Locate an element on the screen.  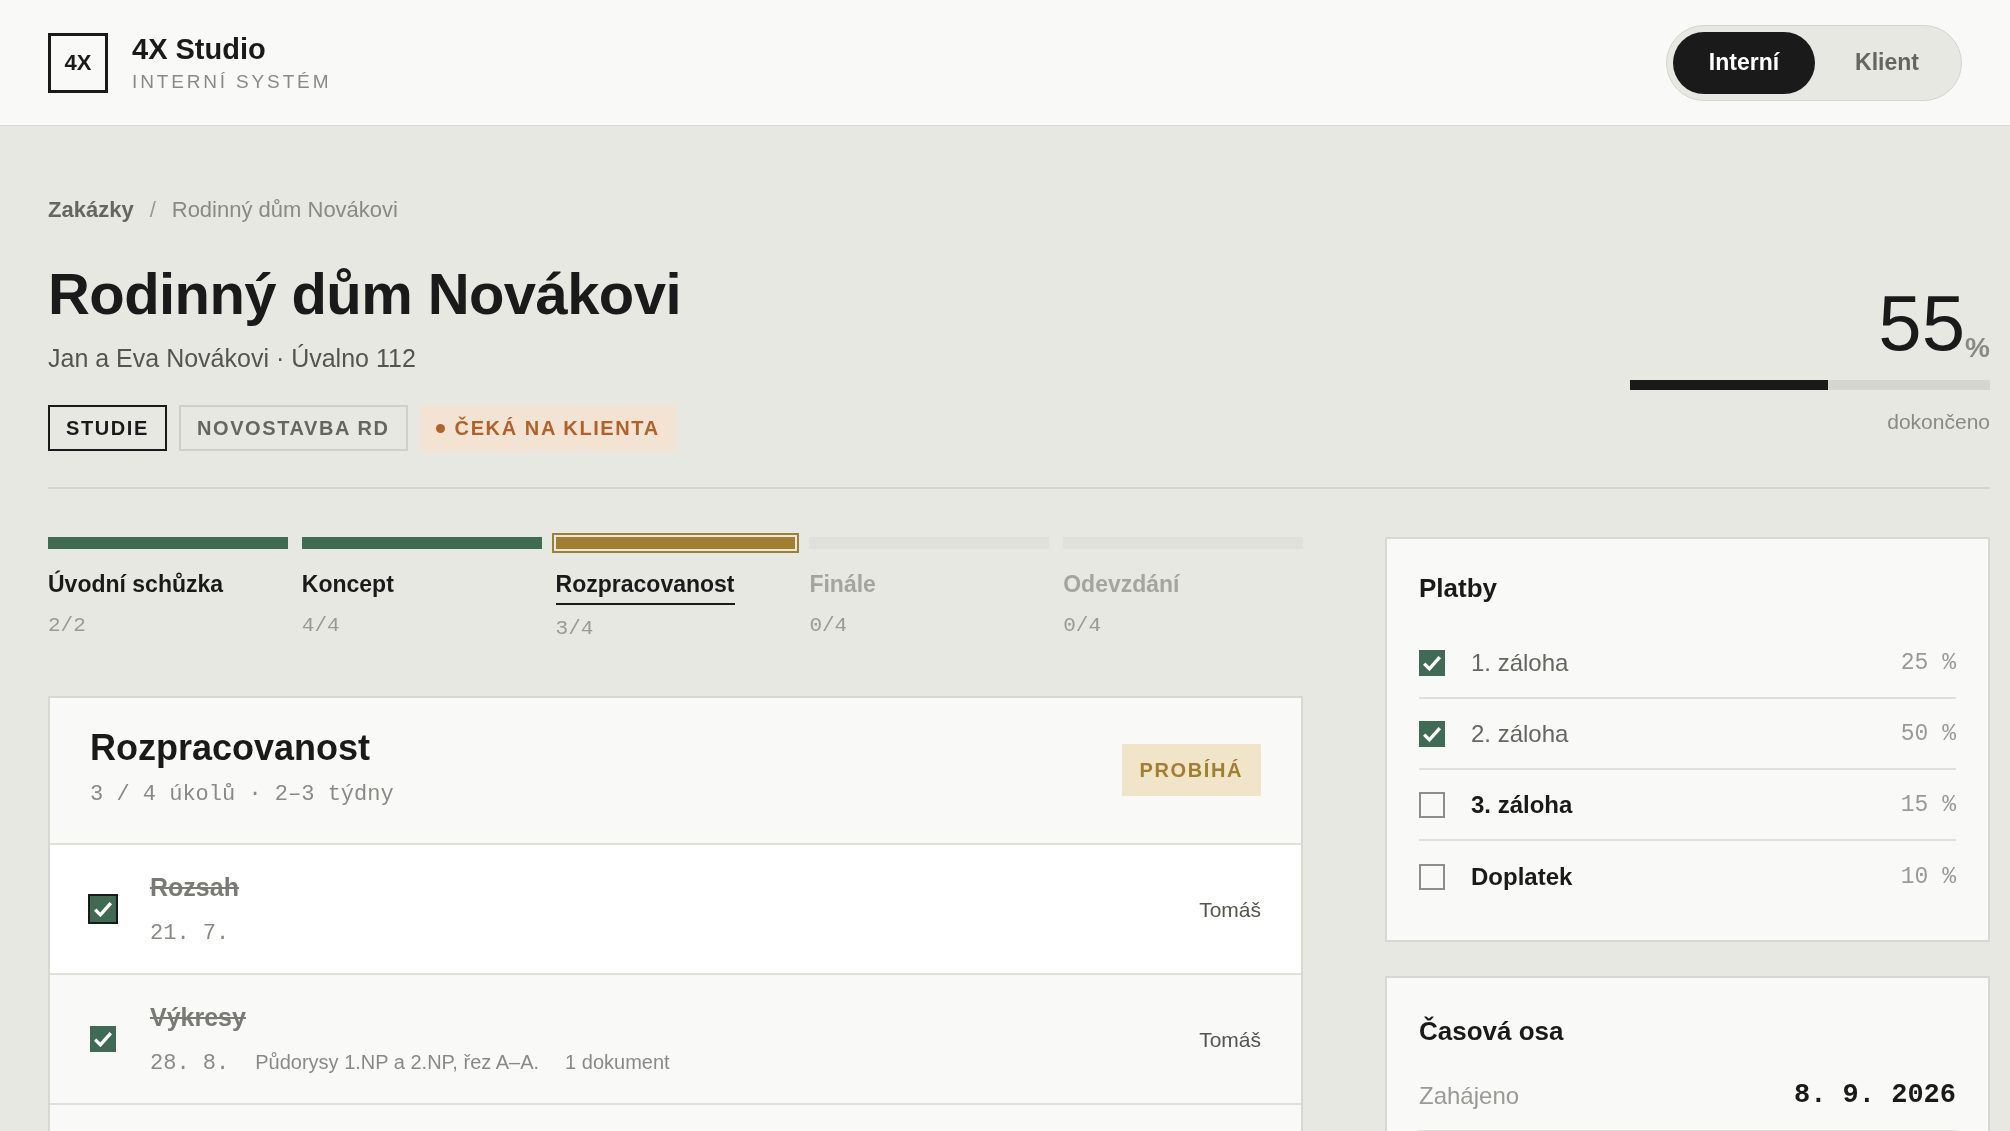
payment-label: 2. záloha is located at coordinates (1520, 733).